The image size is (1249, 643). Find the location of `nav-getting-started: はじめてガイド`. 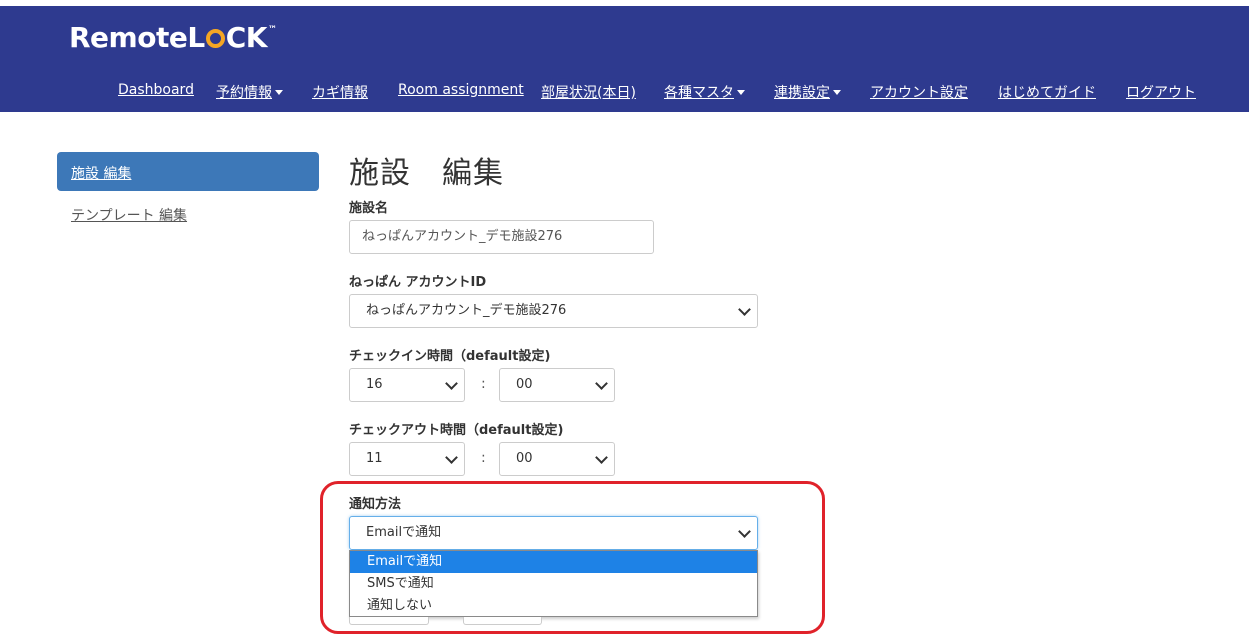

nav-getting-started: はじめてガイド is located at coordinates (1047, 92).